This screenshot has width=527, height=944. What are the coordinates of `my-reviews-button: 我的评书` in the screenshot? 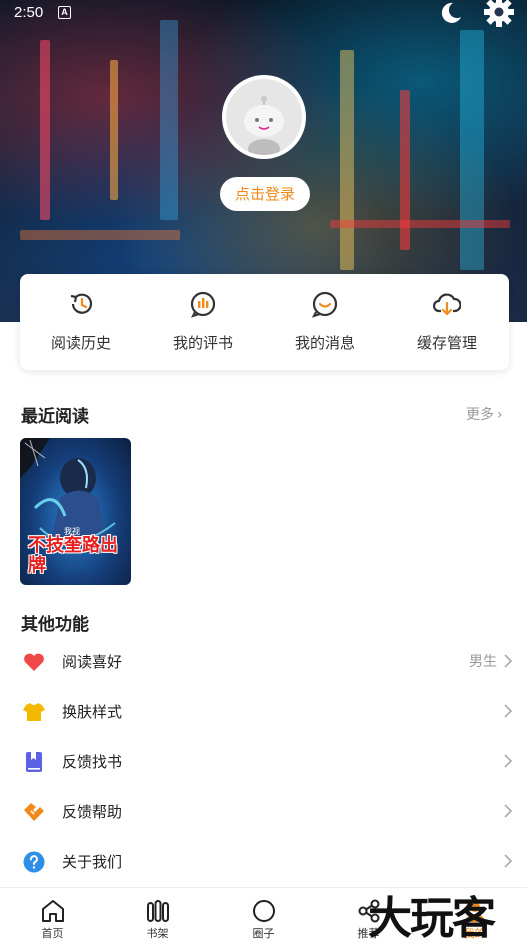 It's located at (203, 322).